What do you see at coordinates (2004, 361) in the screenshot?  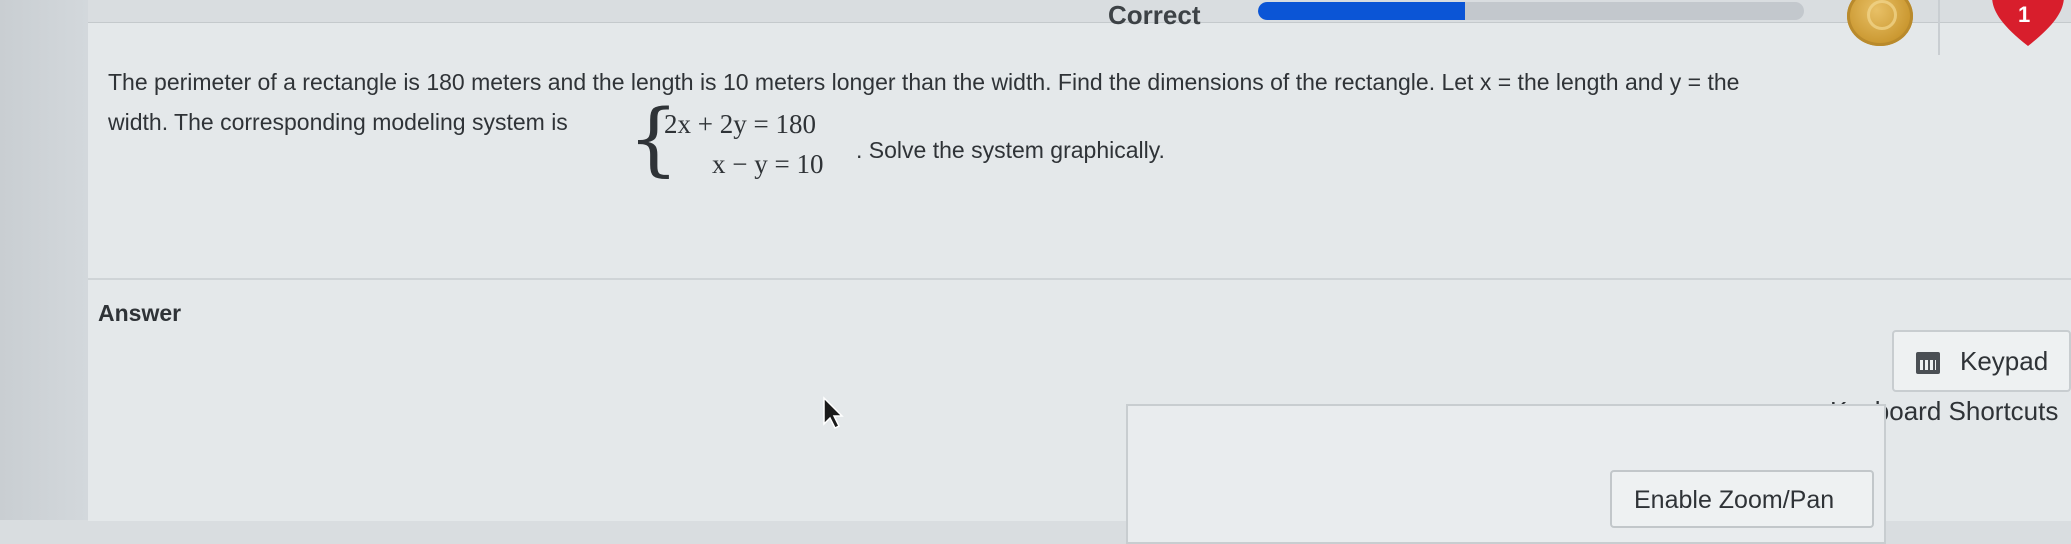 I see `keypad-label: Keypad` at bounding box center [2004, 361].